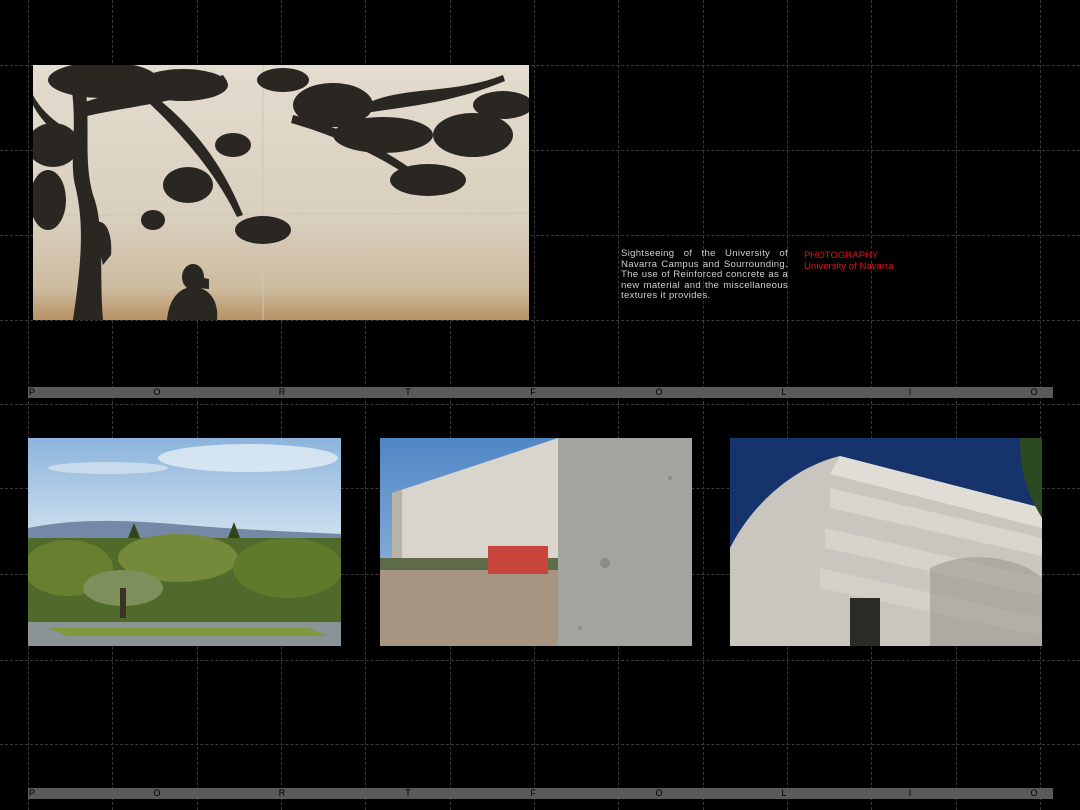 The height and width of the screenshot is (810, 1080). I want to click on project-tag: PHOTOGRAPHY University of Navarra, so click(849, 261).